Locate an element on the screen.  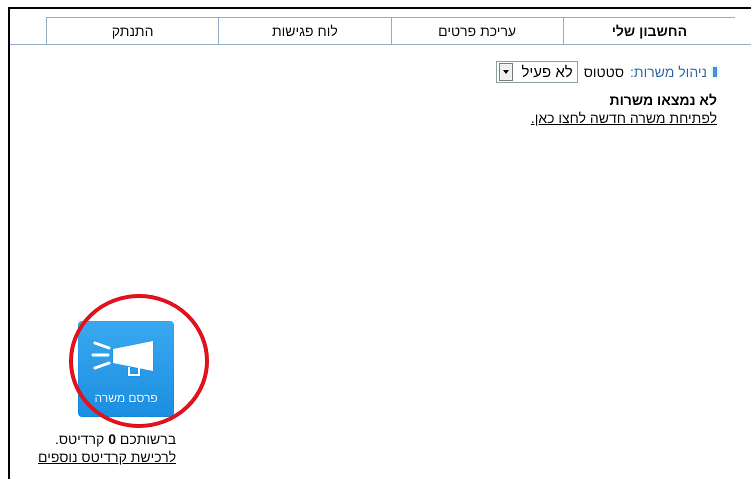
caret-icon is located at coordinates (506, 72).